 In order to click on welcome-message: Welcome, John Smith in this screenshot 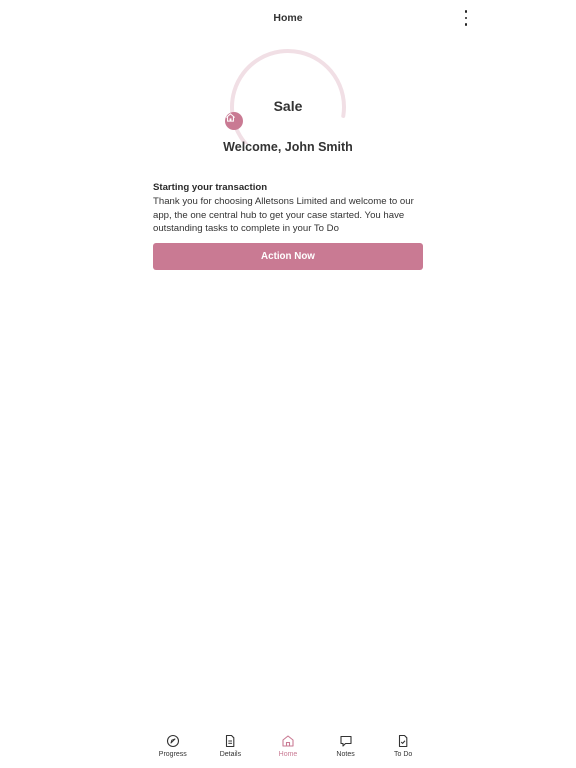, I will do `click(288, 147)`.